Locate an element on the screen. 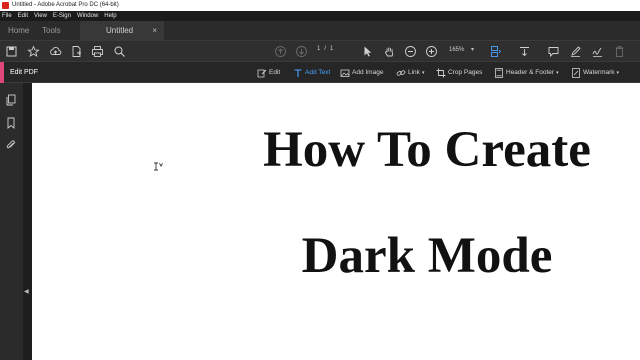 This screenshot has height=360, width=640. menu-bar: File Edit View E-Sign Window Help is located at coordinates (320, 16).